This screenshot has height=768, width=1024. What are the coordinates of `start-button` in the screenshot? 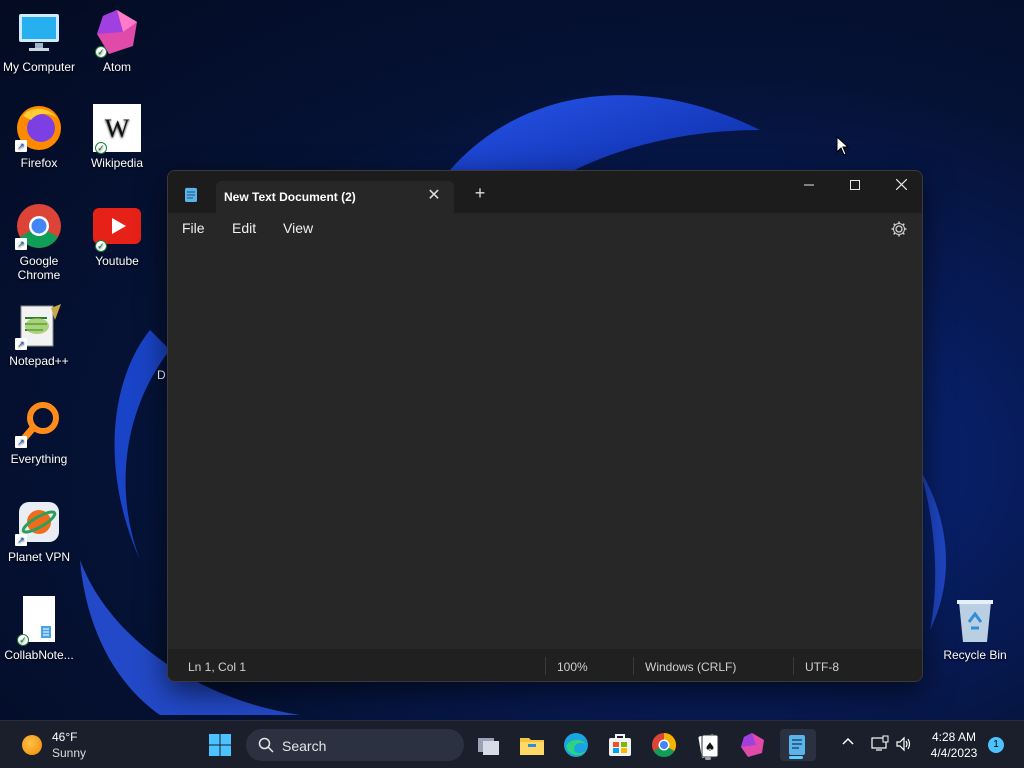 It's located at (220, 745).